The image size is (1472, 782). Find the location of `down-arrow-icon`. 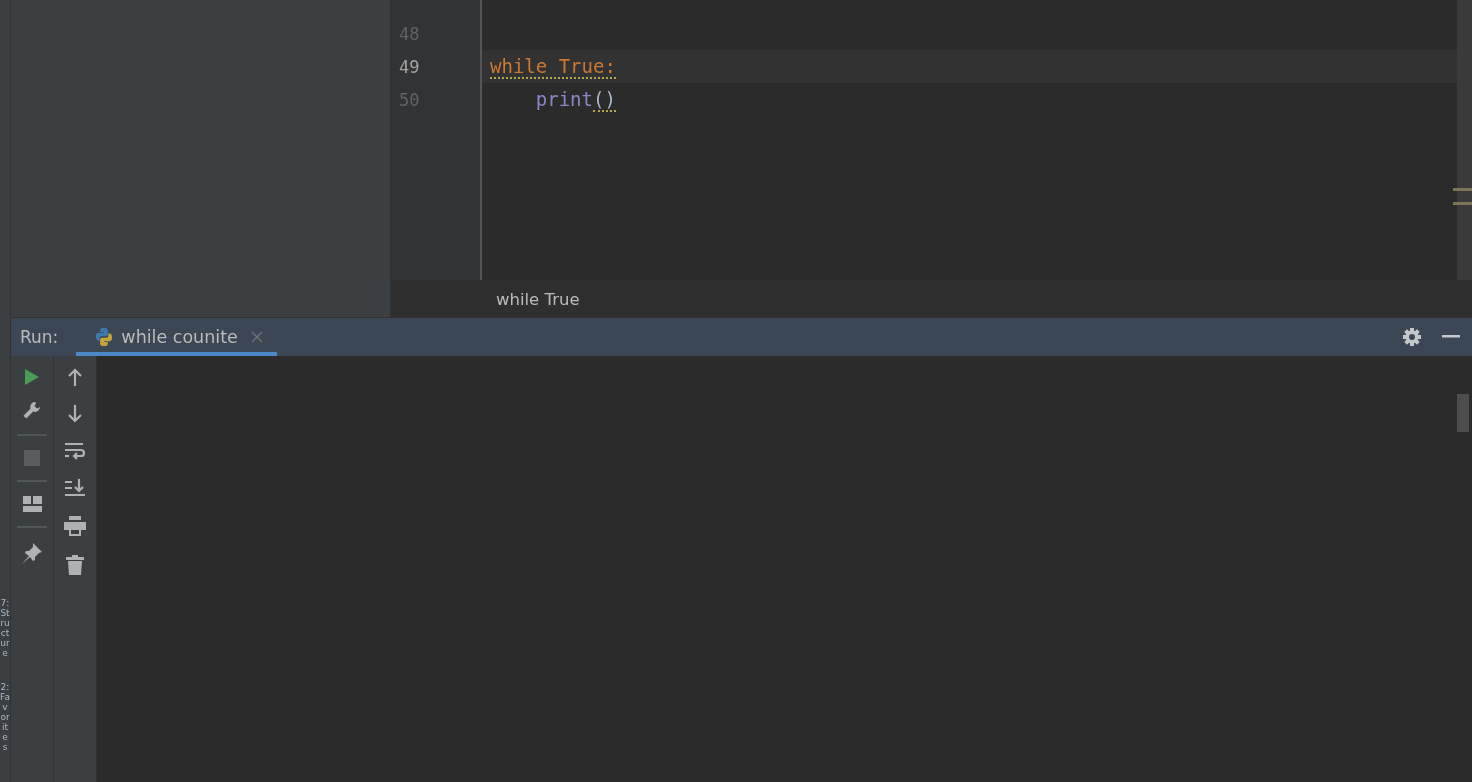

down-arrow-icon is located at coordinates (75, 414).